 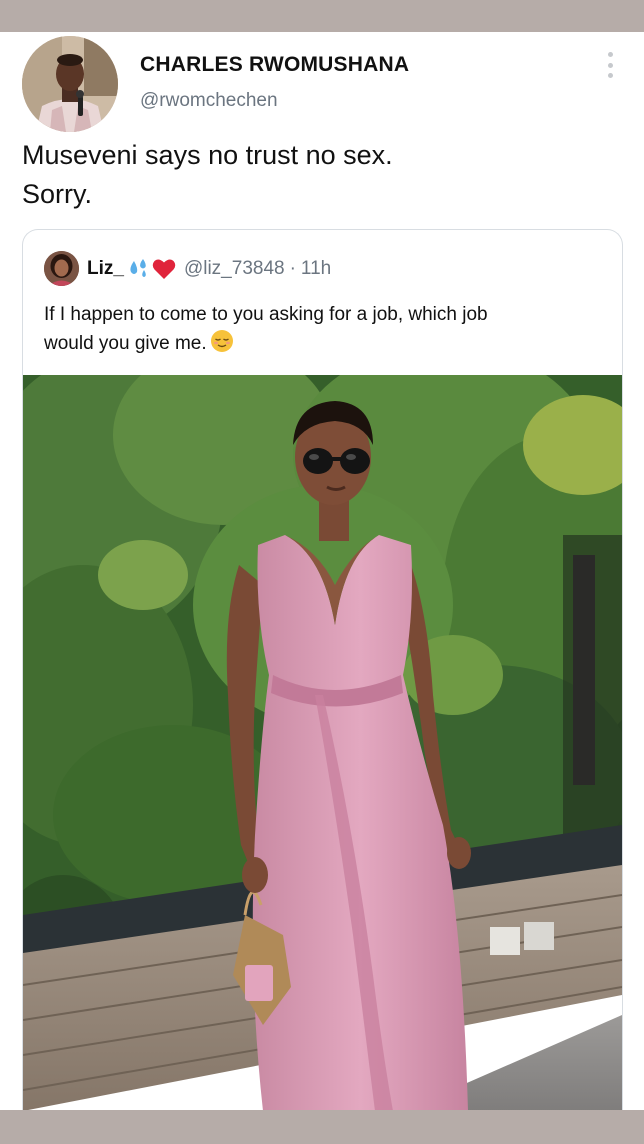 I want to click on quoted-text-line: would you give me., so click(x=324, y=345).